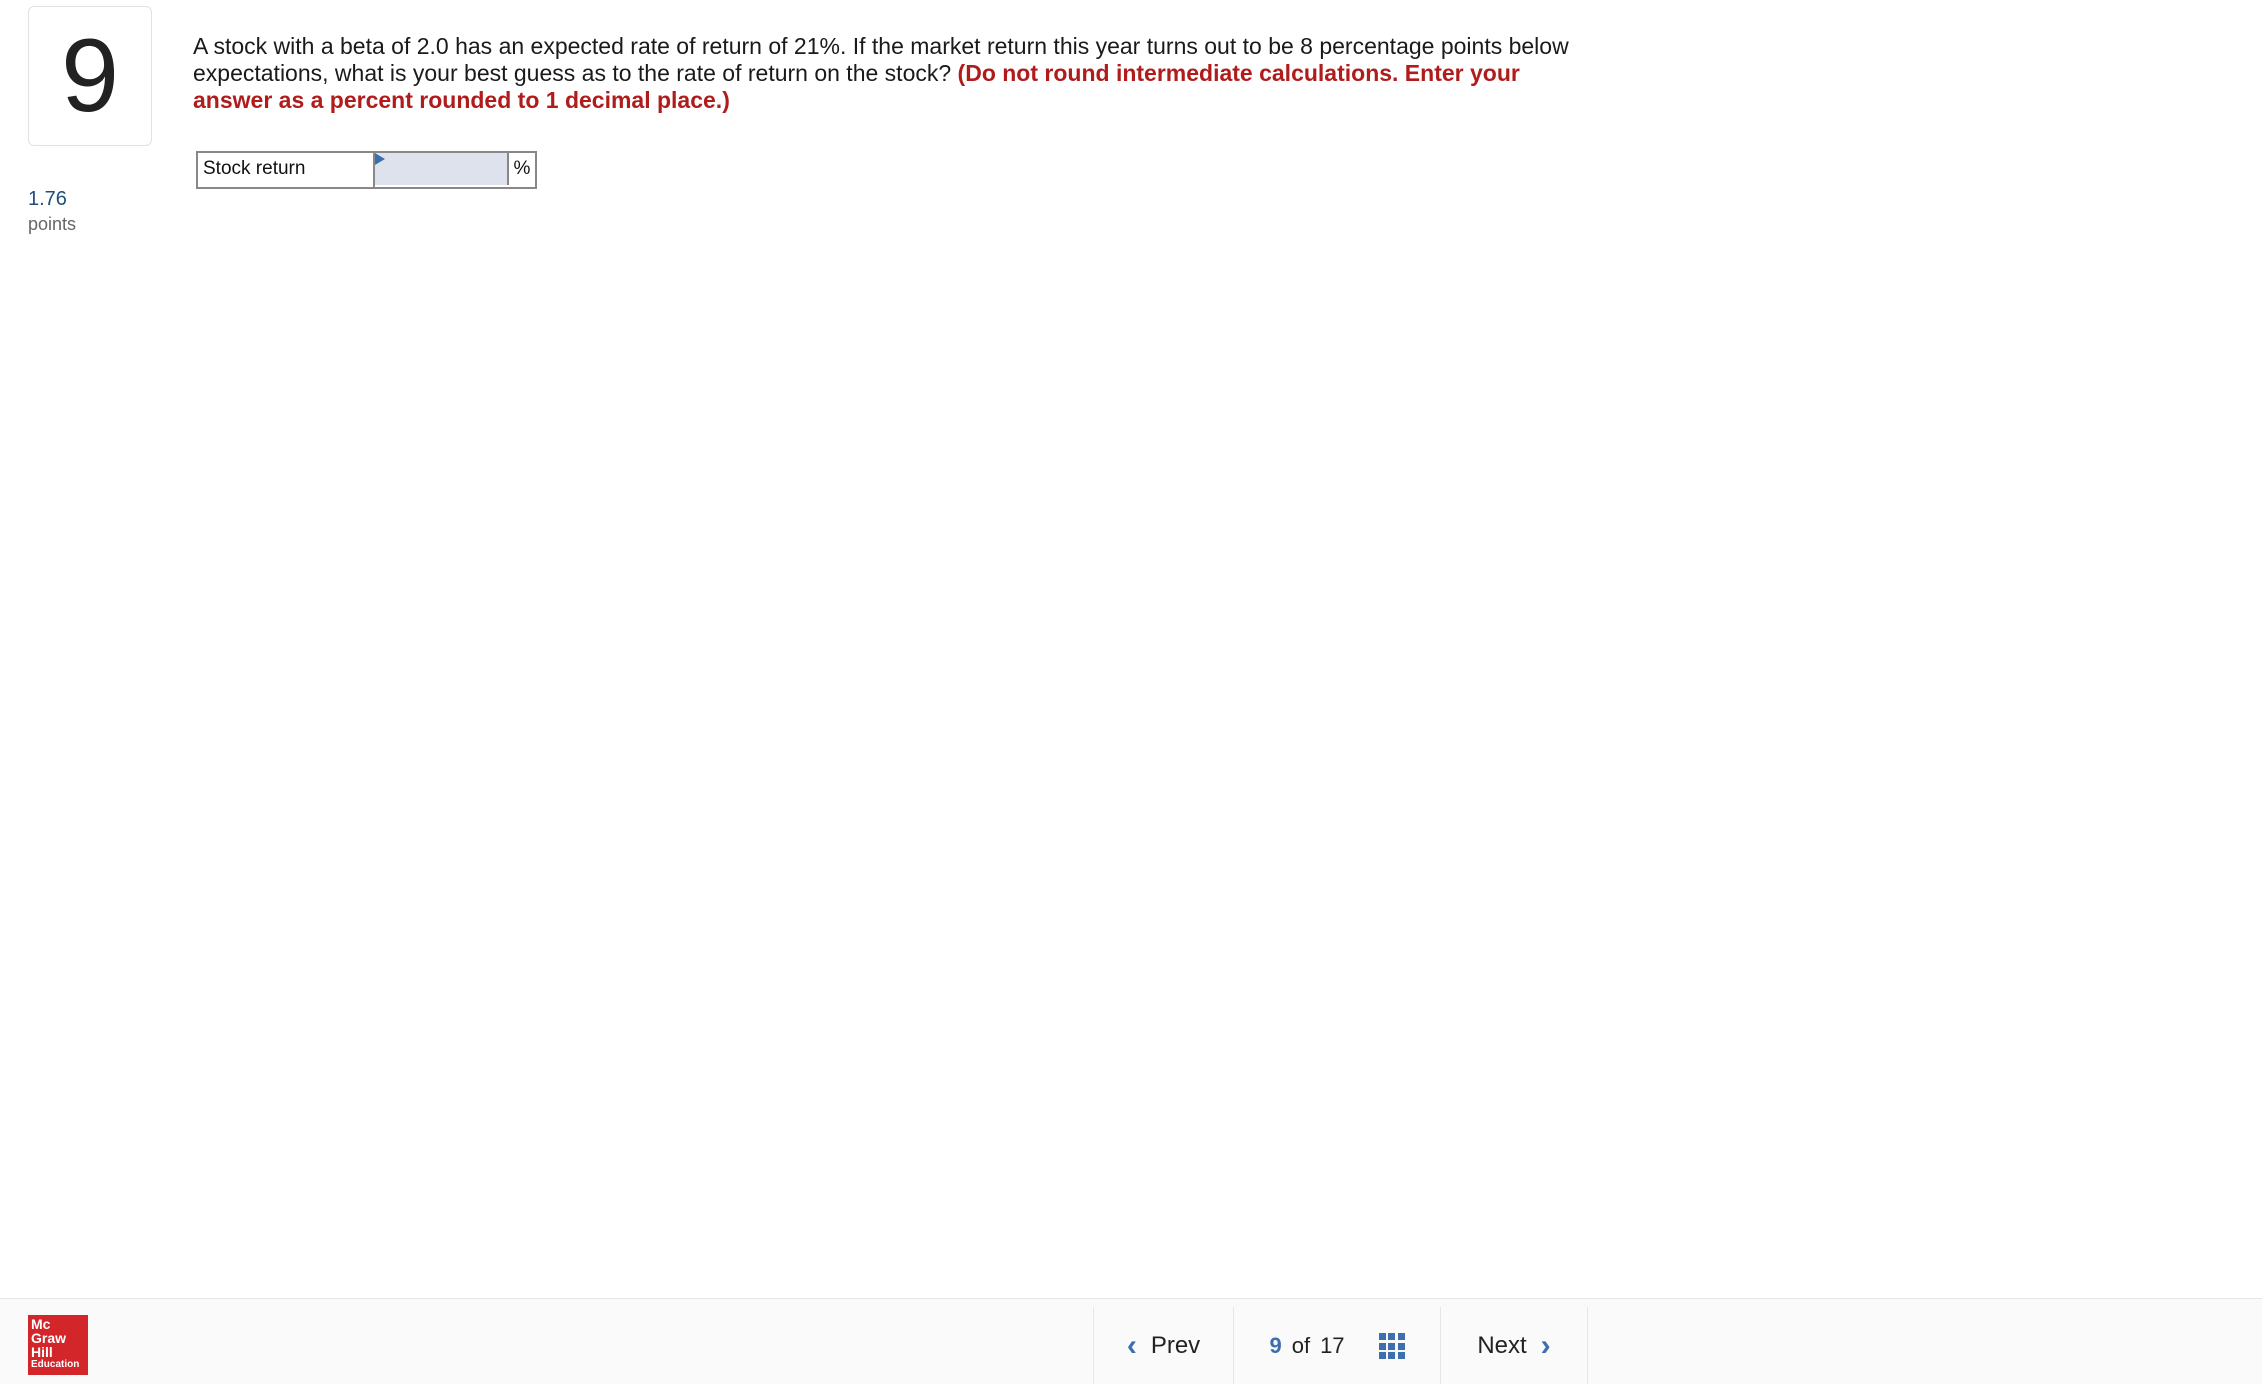 This screenshot has height=1384, width=2262. I want to click on of-word: of, so click(1301, 1345).